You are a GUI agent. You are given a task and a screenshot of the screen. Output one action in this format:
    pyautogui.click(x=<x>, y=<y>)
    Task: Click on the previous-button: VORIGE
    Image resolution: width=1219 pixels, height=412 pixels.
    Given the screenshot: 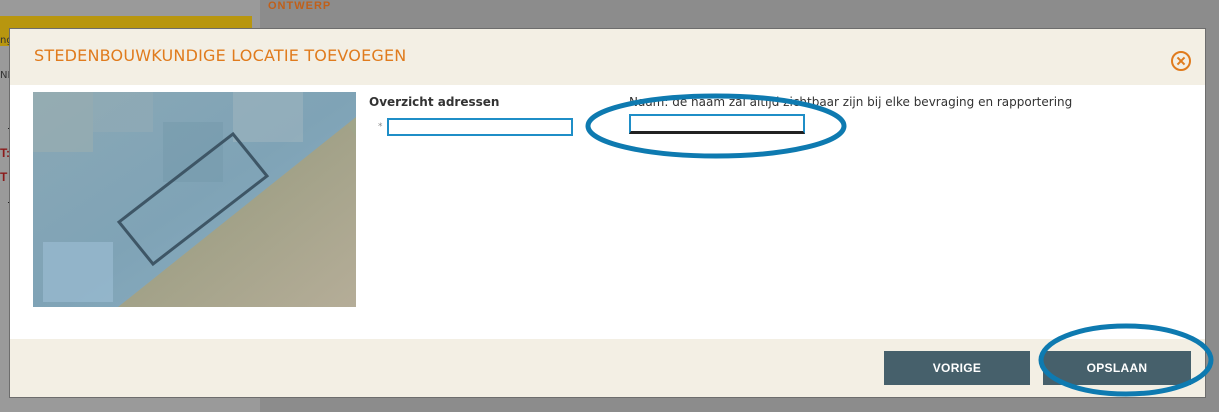 What is the action you would take?
    pyautogui.click(x=957, y=368)
    